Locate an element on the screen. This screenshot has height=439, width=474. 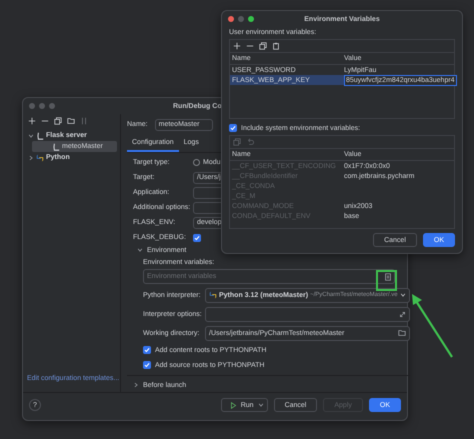
expand-icon is located at coordinates (402, 314).